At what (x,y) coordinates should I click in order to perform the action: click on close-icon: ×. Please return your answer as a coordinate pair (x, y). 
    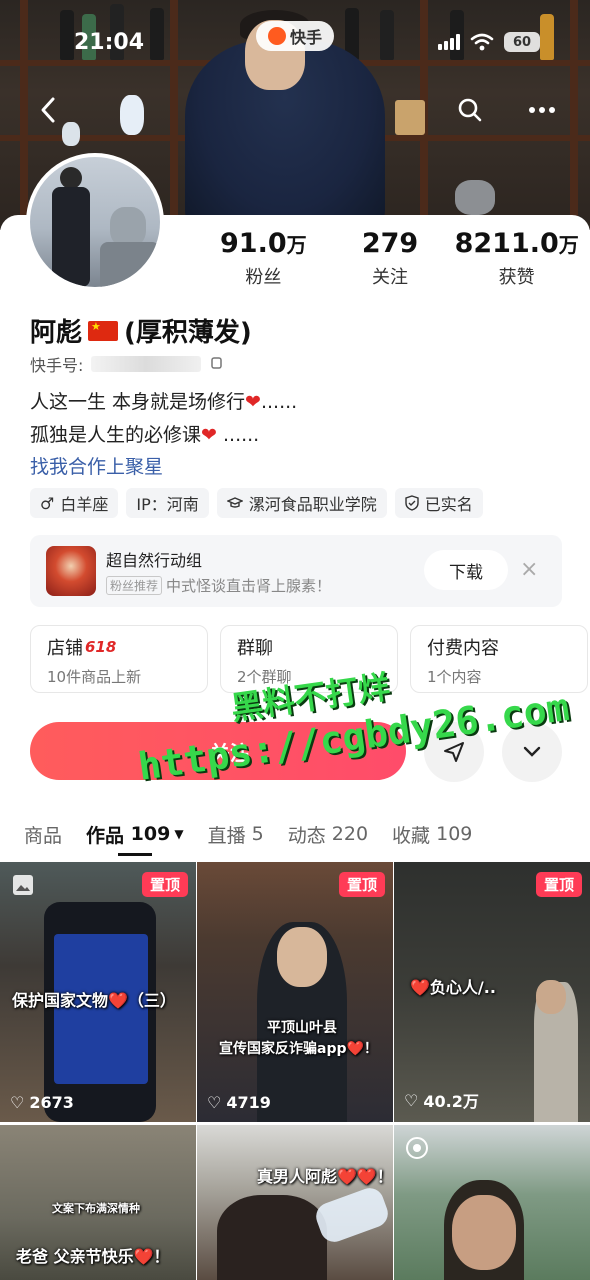
    Looking at the image, I should click on (529, 569).